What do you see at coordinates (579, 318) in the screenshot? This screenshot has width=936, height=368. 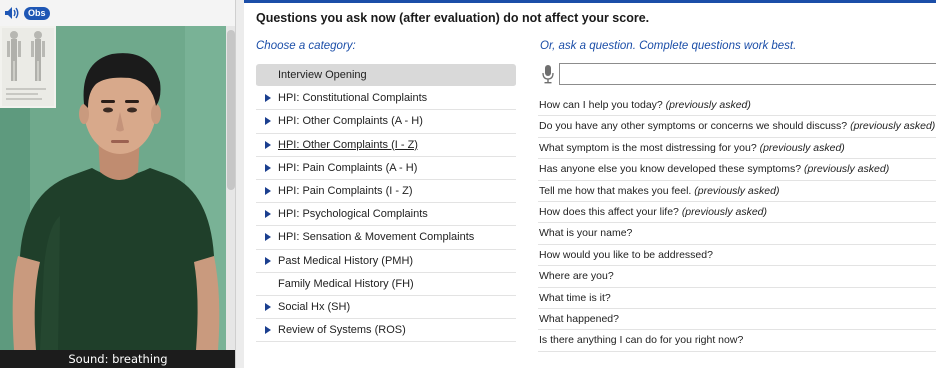 I see `question-text: What happened?` at bounding box center [579, 318].